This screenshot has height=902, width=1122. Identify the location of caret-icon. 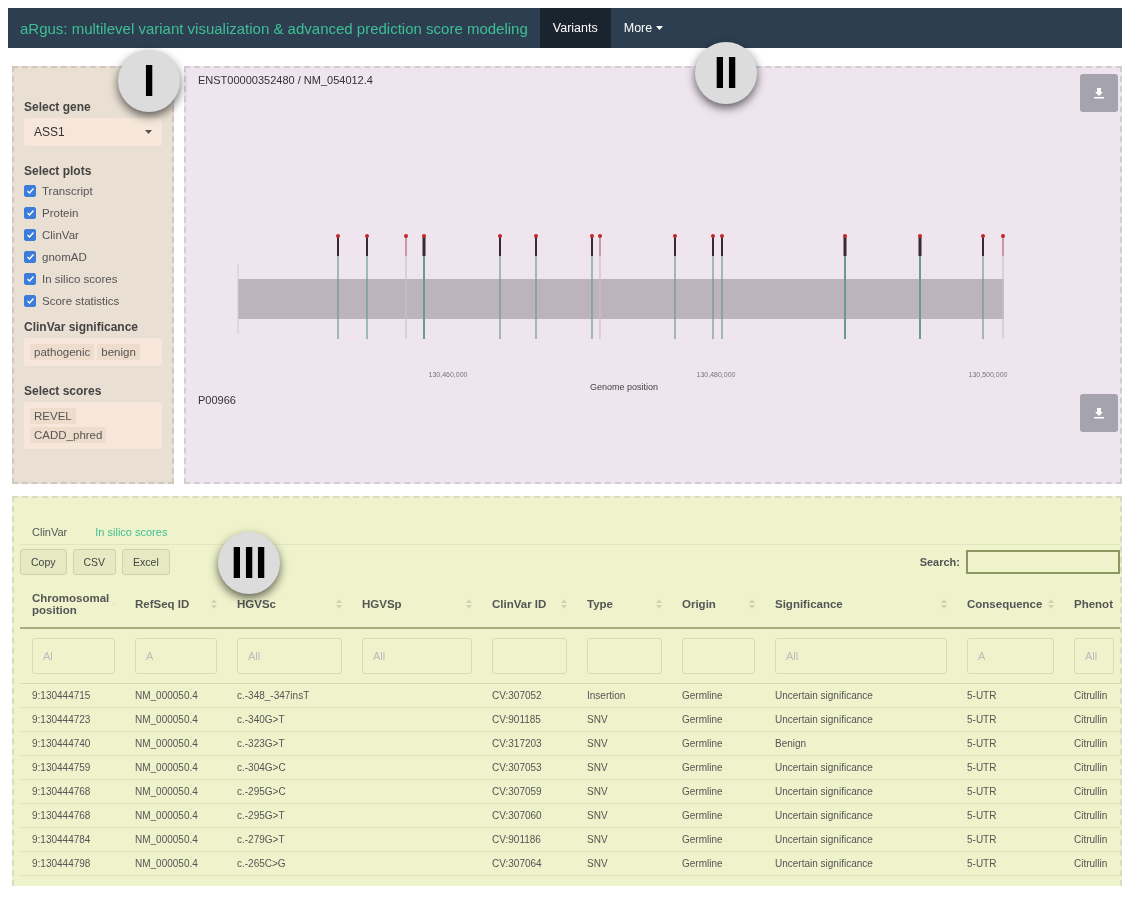
(148, 132).